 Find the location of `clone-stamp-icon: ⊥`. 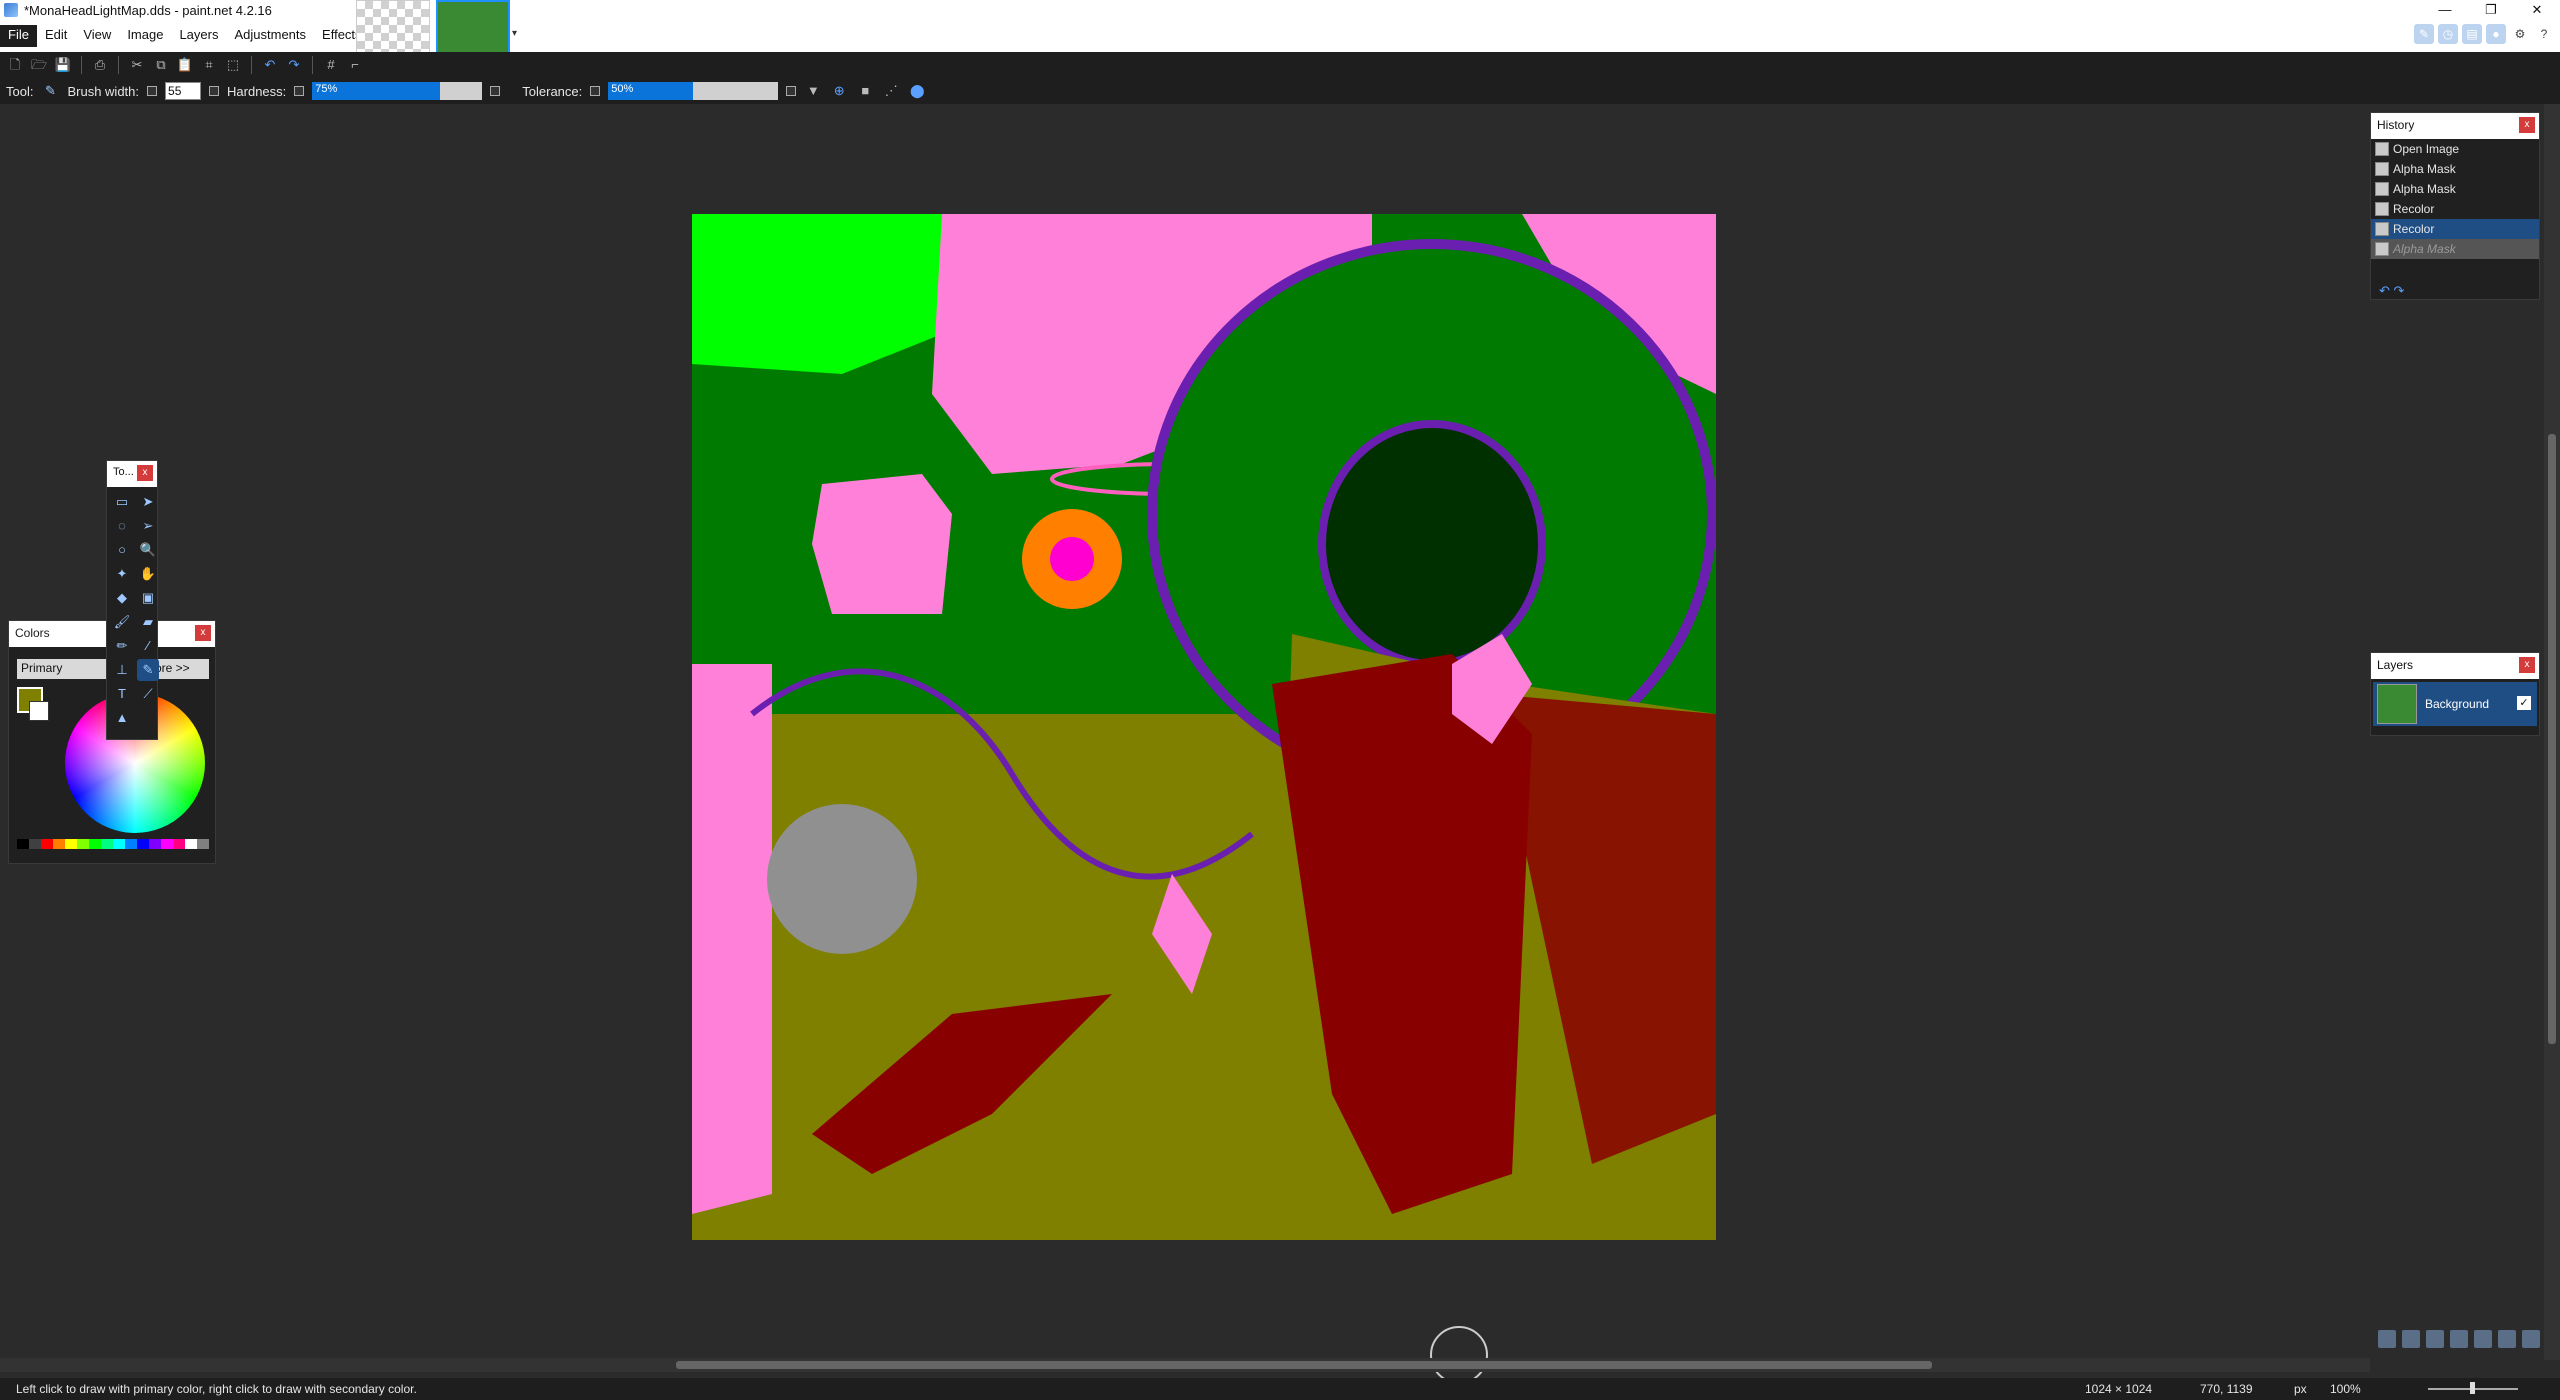

clone-stamp-icon: ⊥ is located at coordinates (122, 670).